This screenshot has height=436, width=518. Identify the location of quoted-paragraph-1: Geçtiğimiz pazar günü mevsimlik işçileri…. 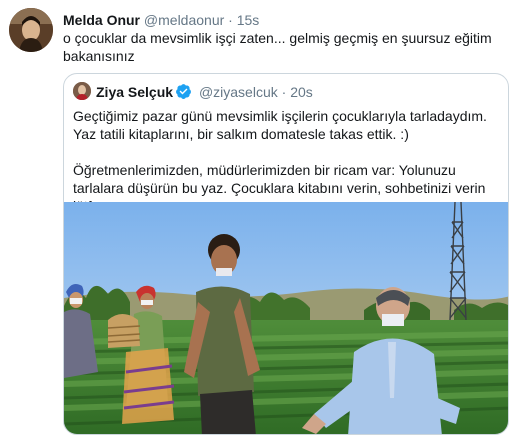
(280, 125).